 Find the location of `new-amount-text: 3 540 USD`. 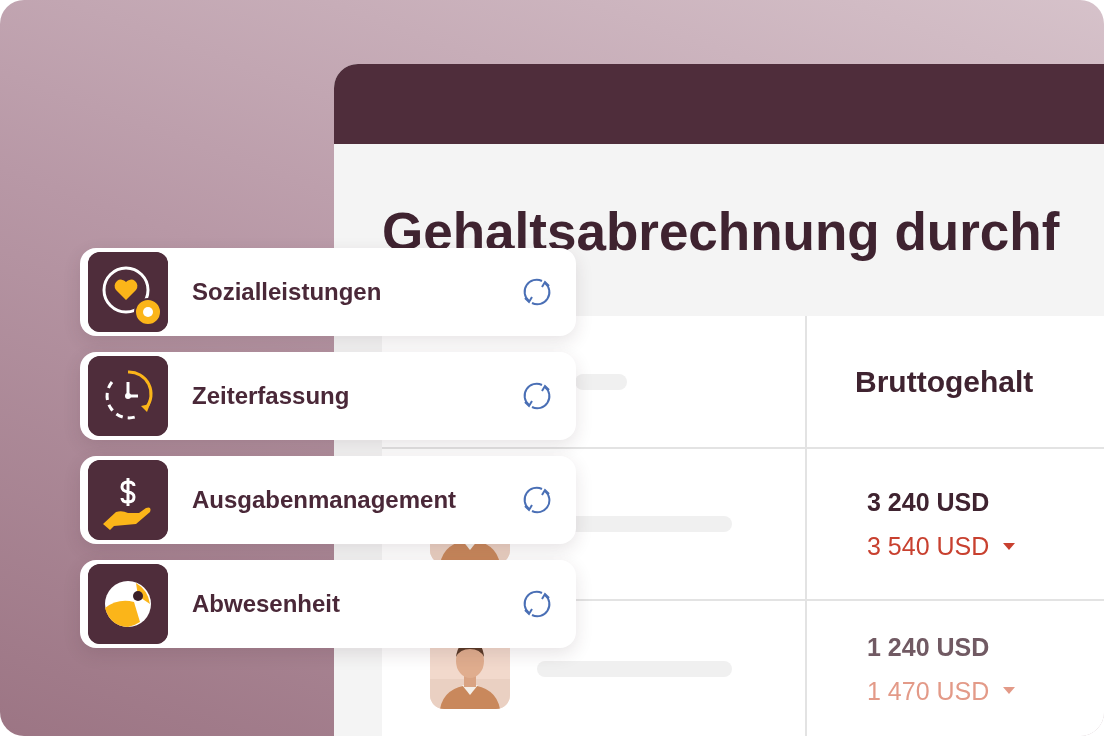

new-amount-text: 3 540 USD is located at coordinates (928, 546).